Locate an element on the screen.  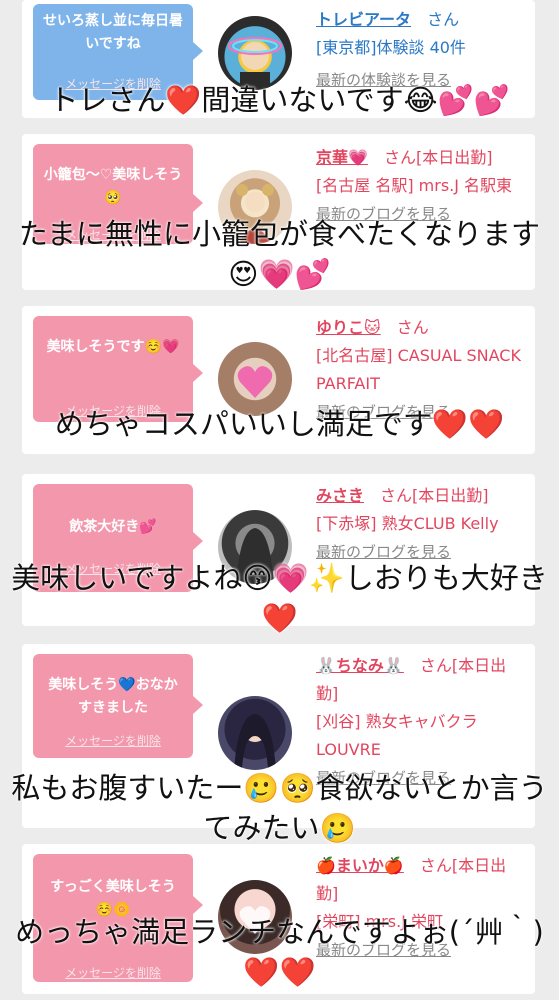
profile-name-link: 🐰ちなみ🐰 is located at coordinates (360, 665).